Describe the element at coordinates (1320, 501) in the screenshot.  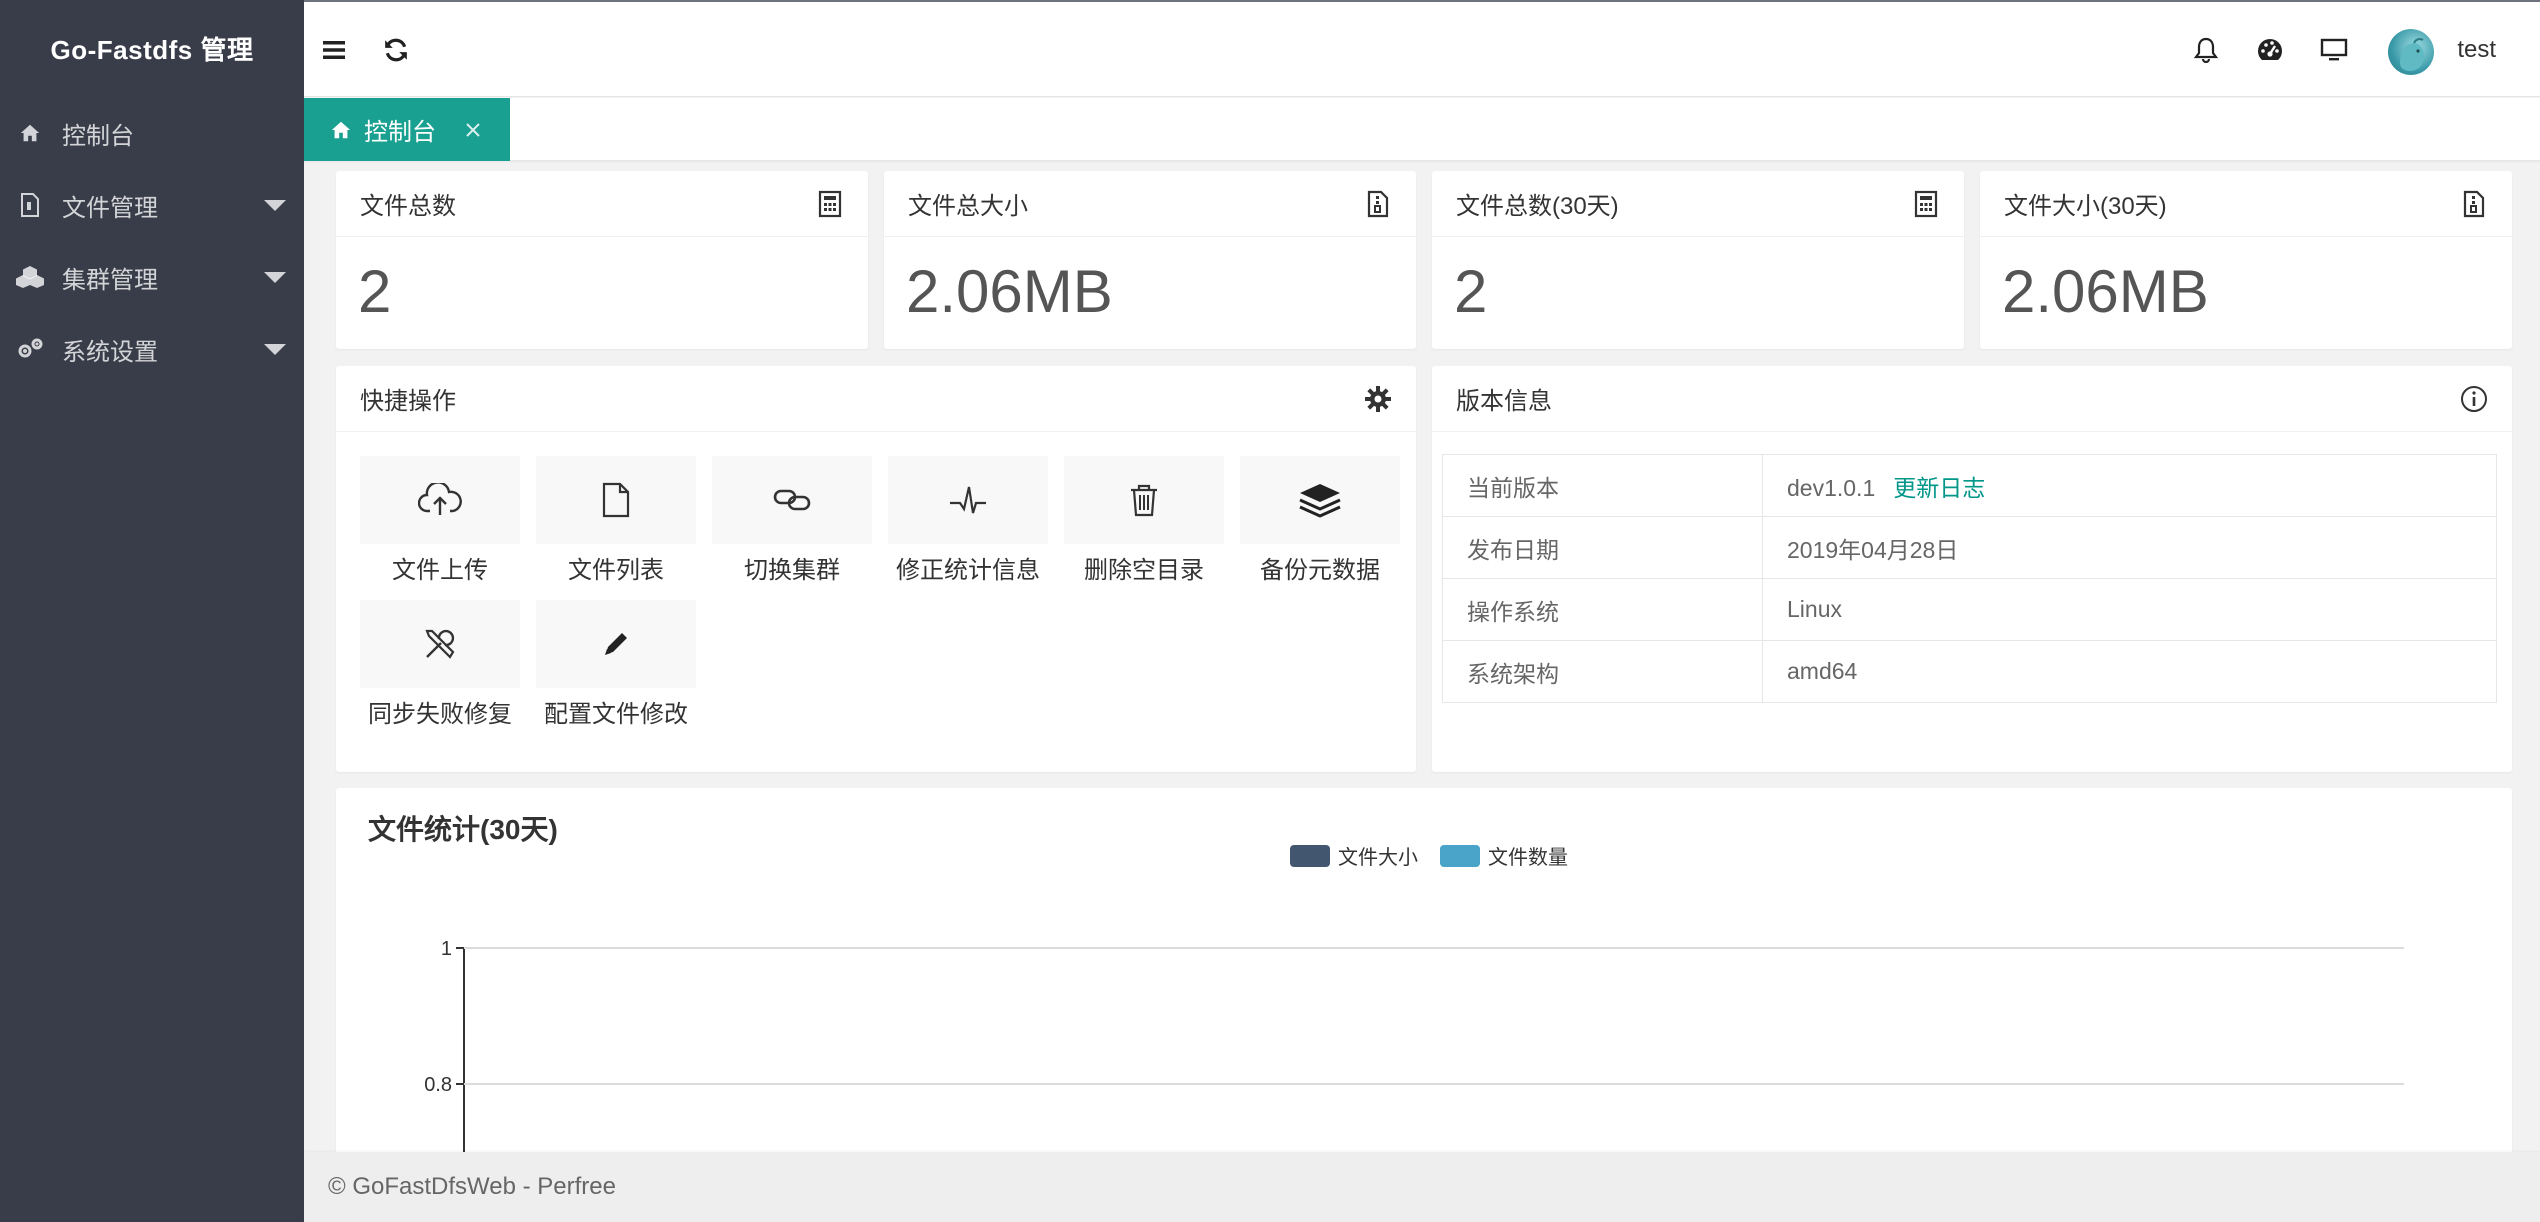
I see `layers-icon` at that location.